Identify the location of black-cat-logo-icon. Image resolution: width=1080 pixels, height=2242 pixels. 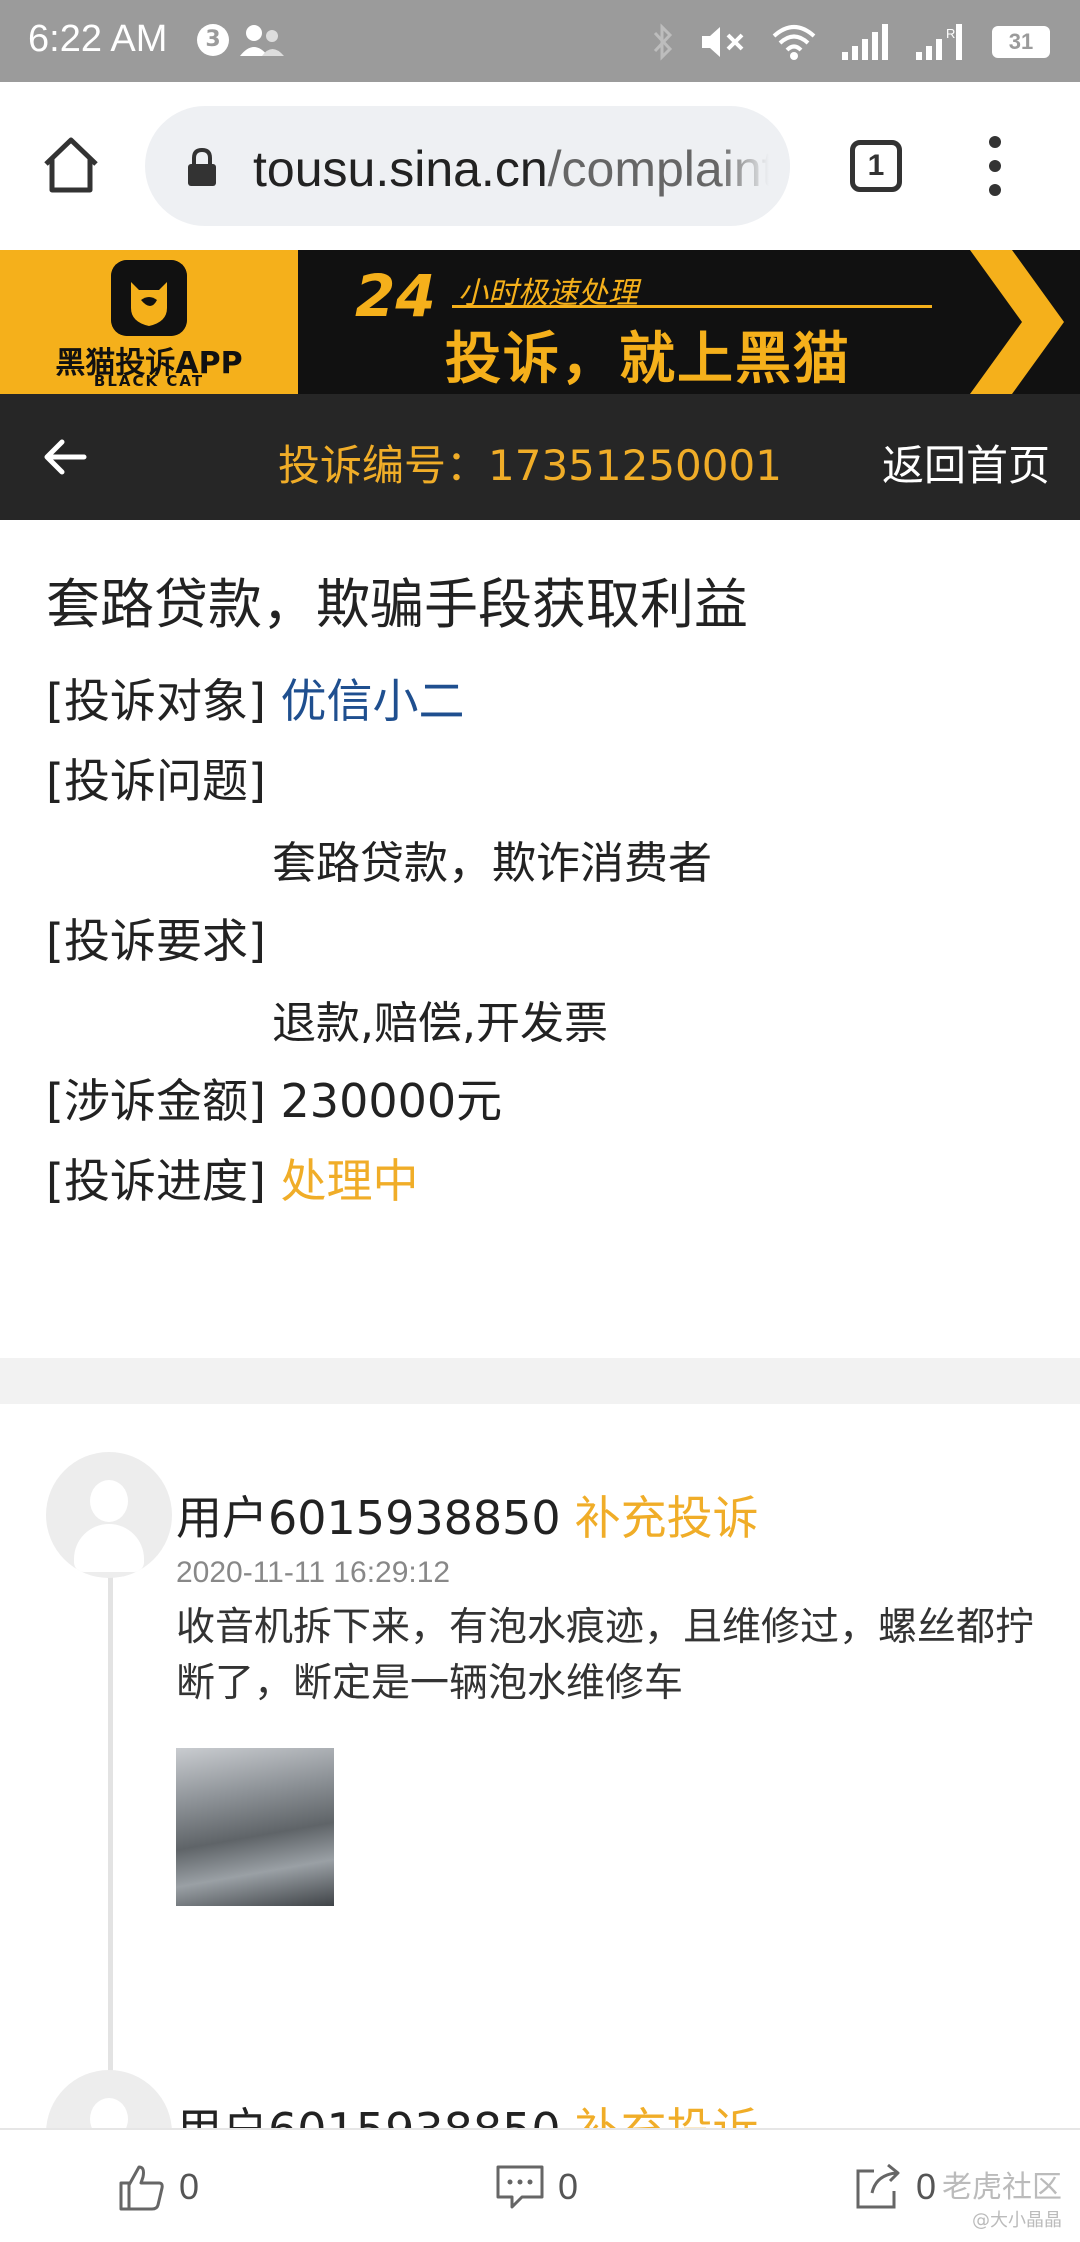
(149, 298).